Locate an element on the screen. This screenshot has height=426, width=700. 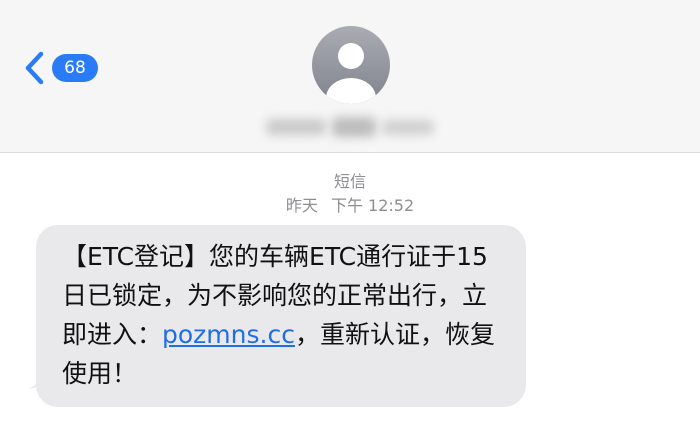
message-type-label: 短信 is located at coordinates (349, 181).